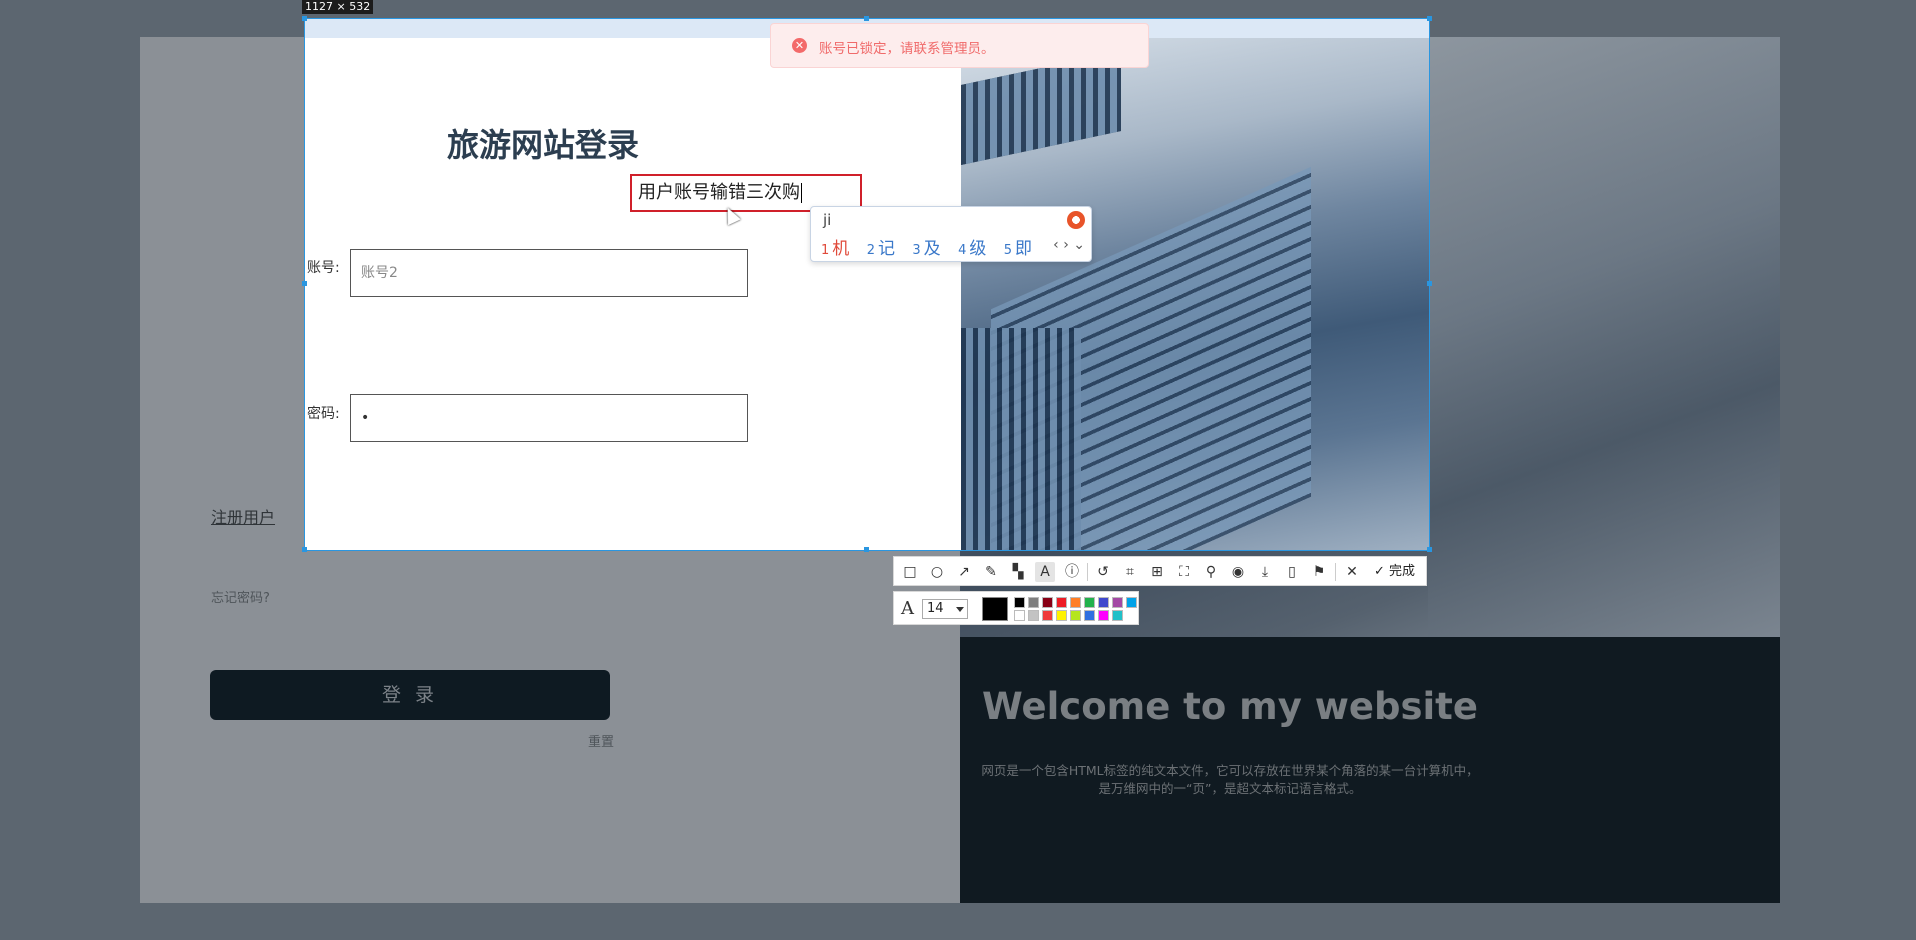 The width and height of the screenshot is (1916, 940). Describe the element at coordinates (1230, 706) in the screenshot. I see `welcome-heading: Welcome to my website` at that location.